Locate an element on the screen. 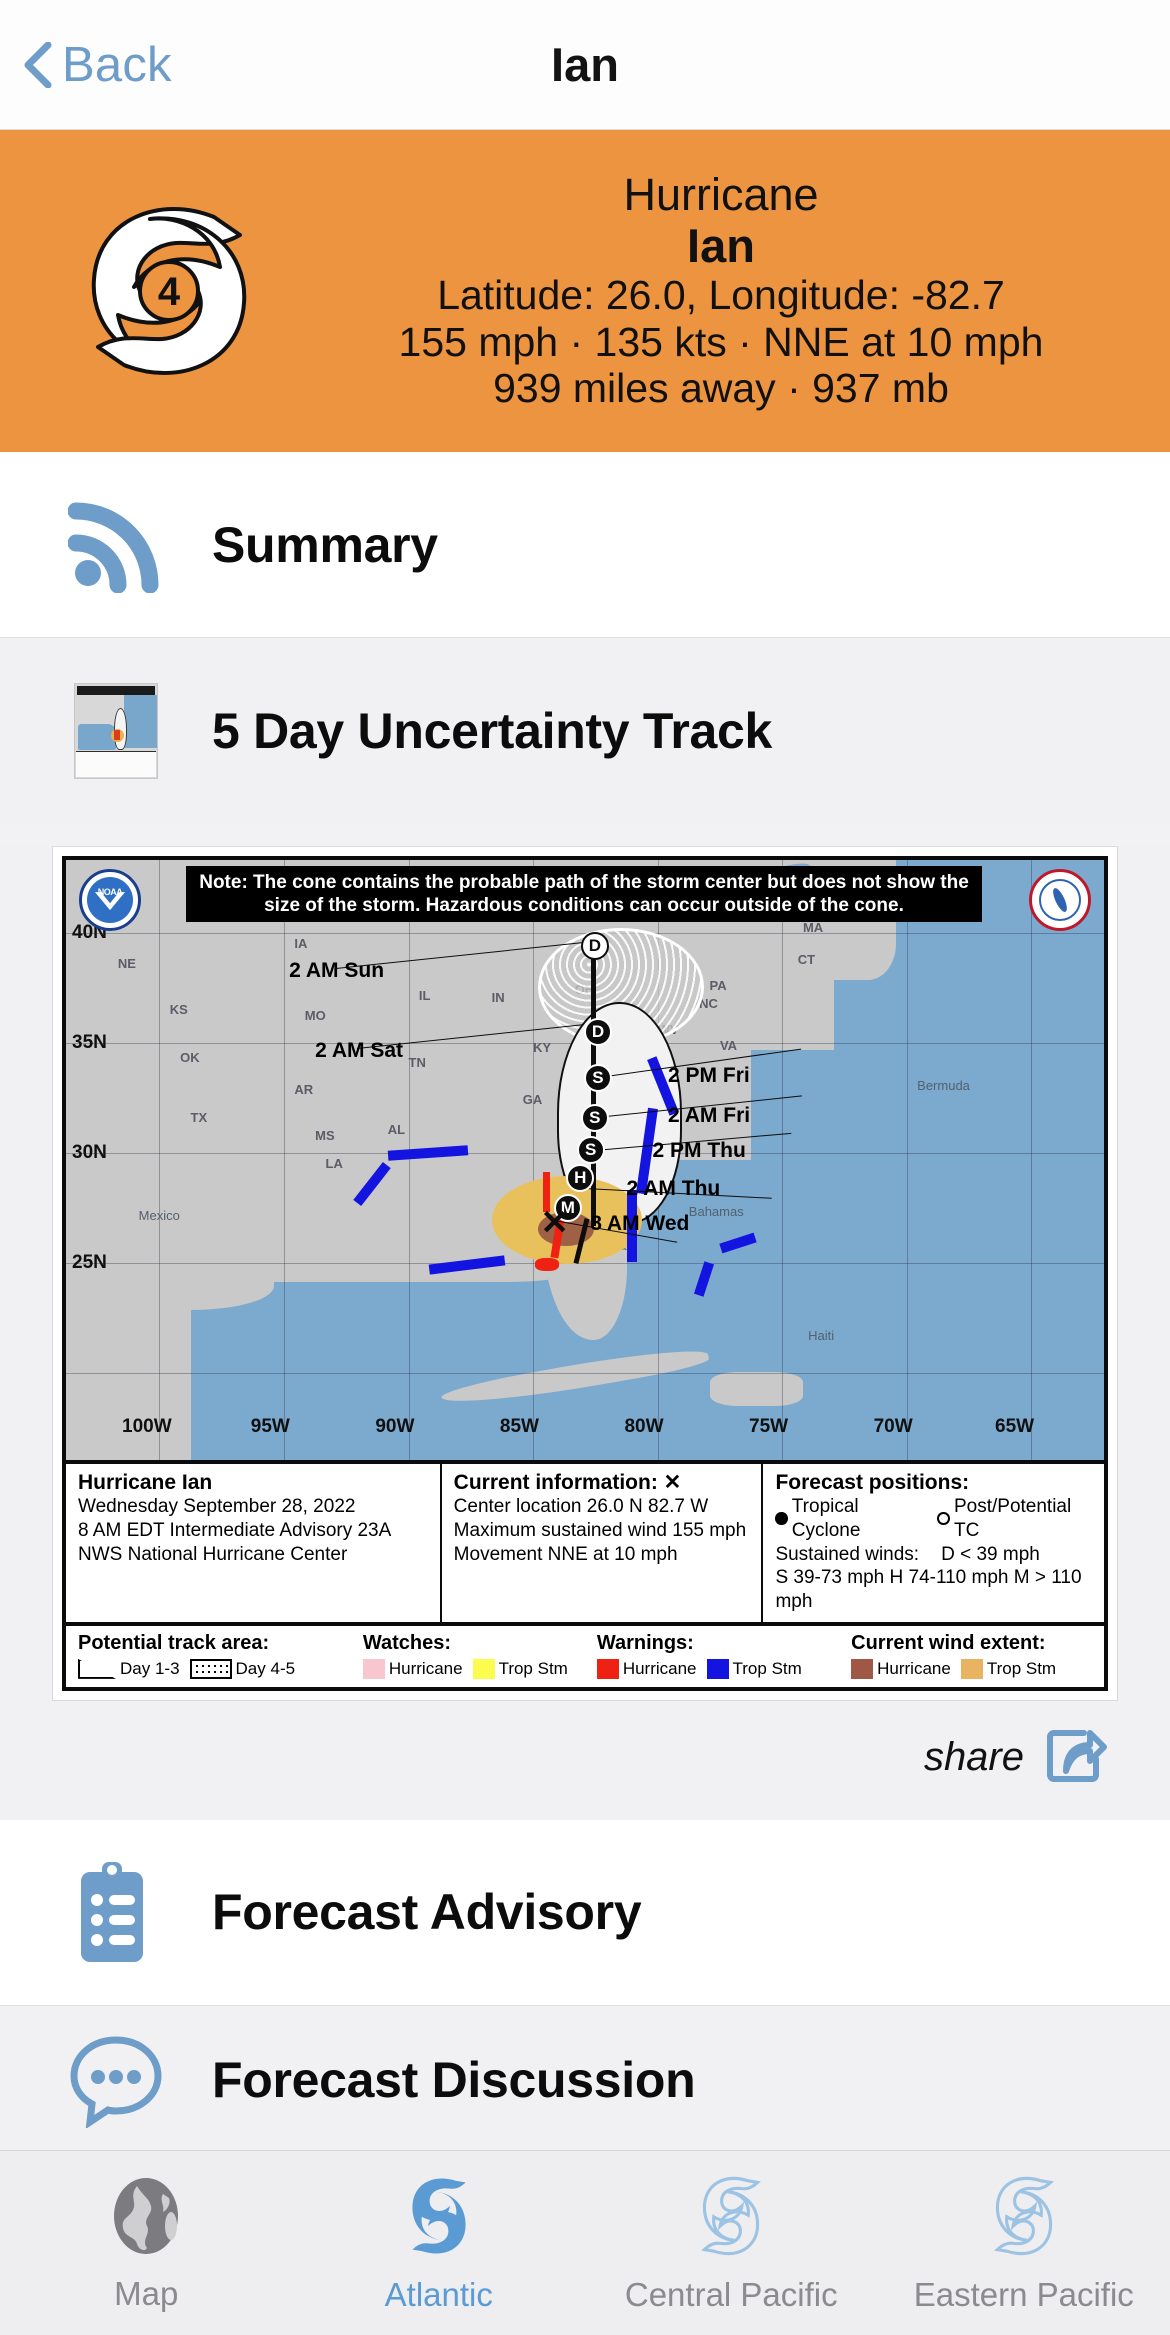 The image size is (1170, 2335). warning-tropstorm-label: Trop Stm is located at coordinates (767, 1668).